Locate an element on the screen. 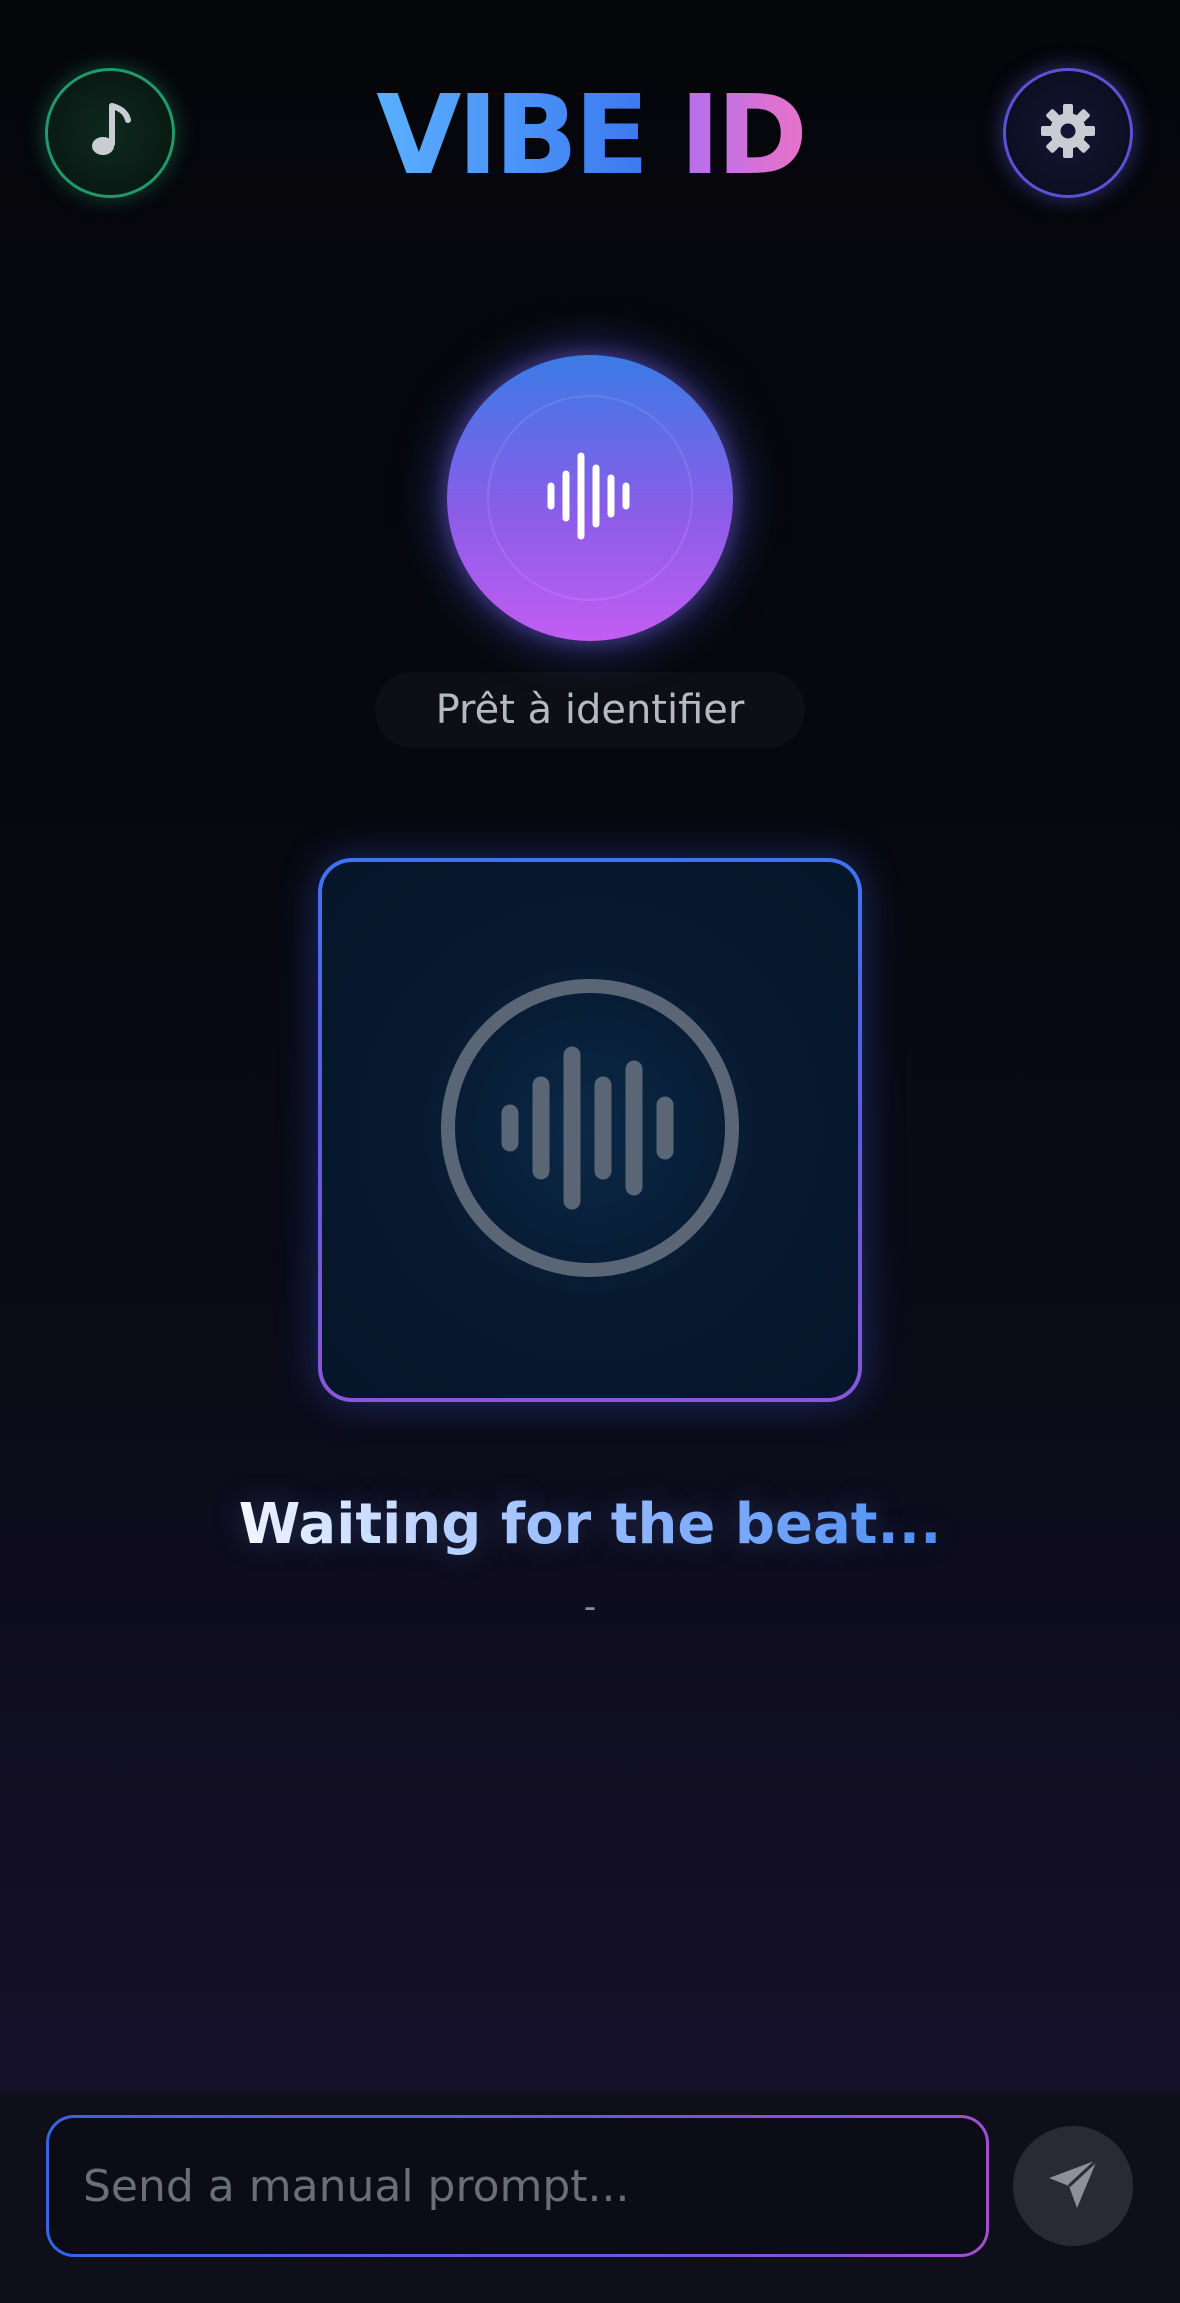 This screenshot has width=1180, height=2303. prompt-input is located at coordinates (517, 2186).